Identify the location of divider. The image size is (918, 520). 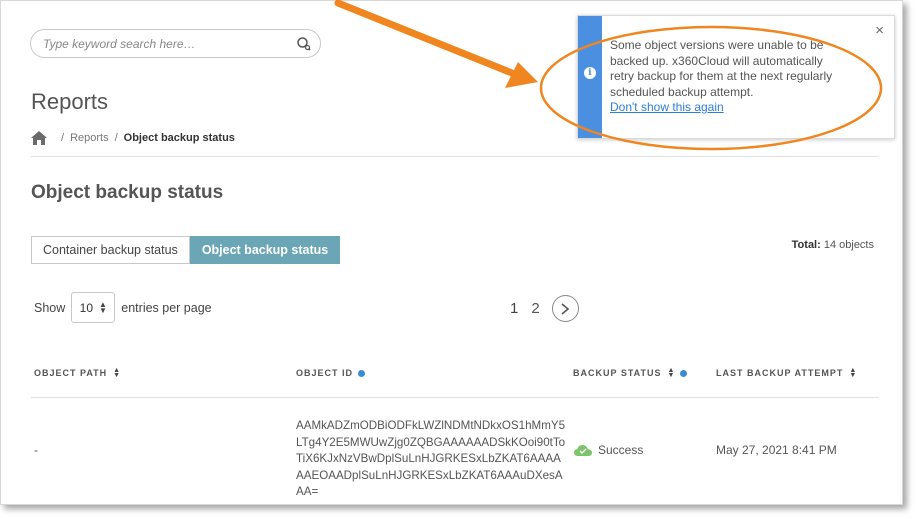
(455, 156).